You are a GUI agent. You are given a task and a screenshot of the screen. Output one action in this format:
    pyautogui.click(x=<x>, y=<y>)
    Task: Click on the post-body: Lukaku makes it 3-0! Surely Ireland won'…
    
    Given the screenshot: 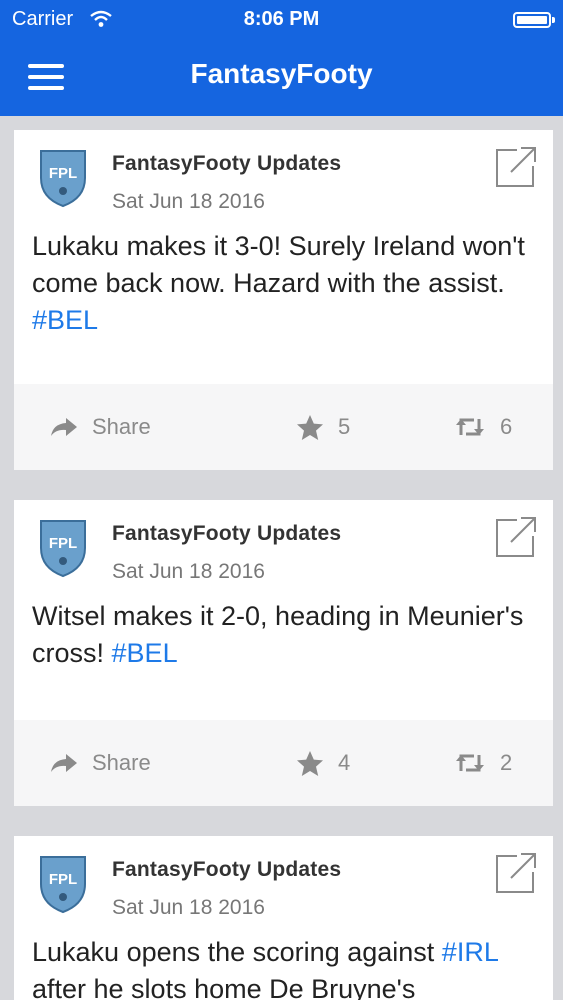 What is the action you would take?
    pyautogui.click(x=278, y=264)
    